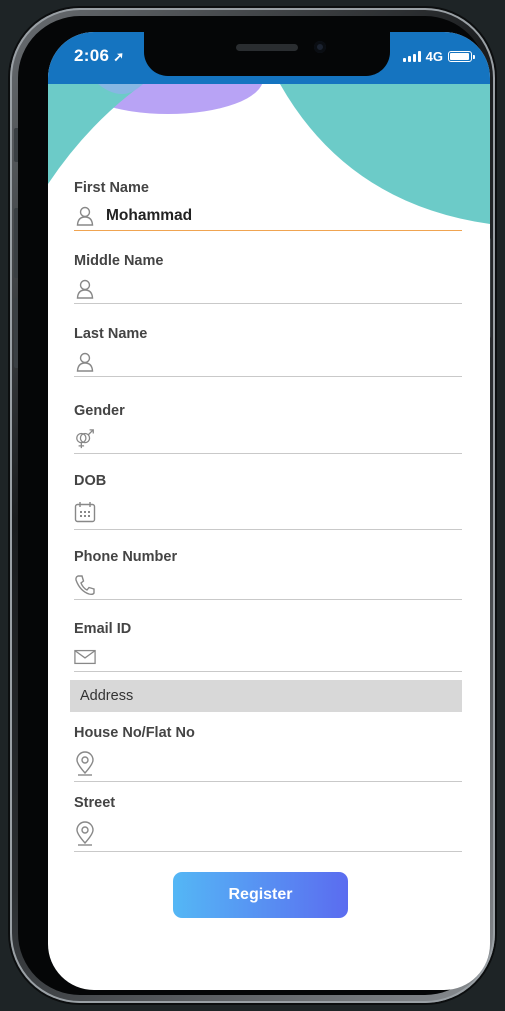 The image size is (505, 1011). Describe the element at coordinates (266, 696) in the screenshot. I see `address-section-header: Address` at that location.